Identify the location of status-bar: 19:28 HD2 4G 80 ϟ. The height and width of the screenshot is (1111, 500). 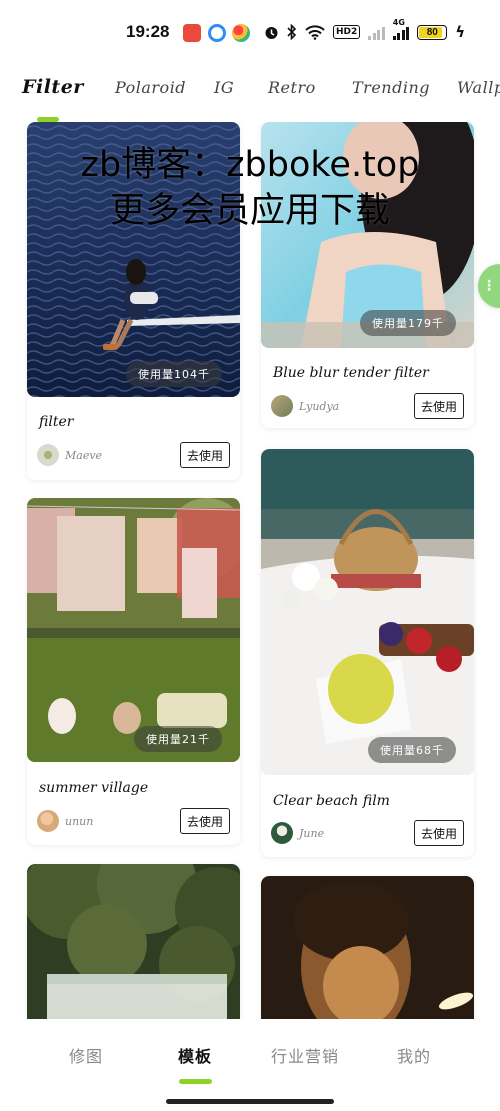
(250, 33).